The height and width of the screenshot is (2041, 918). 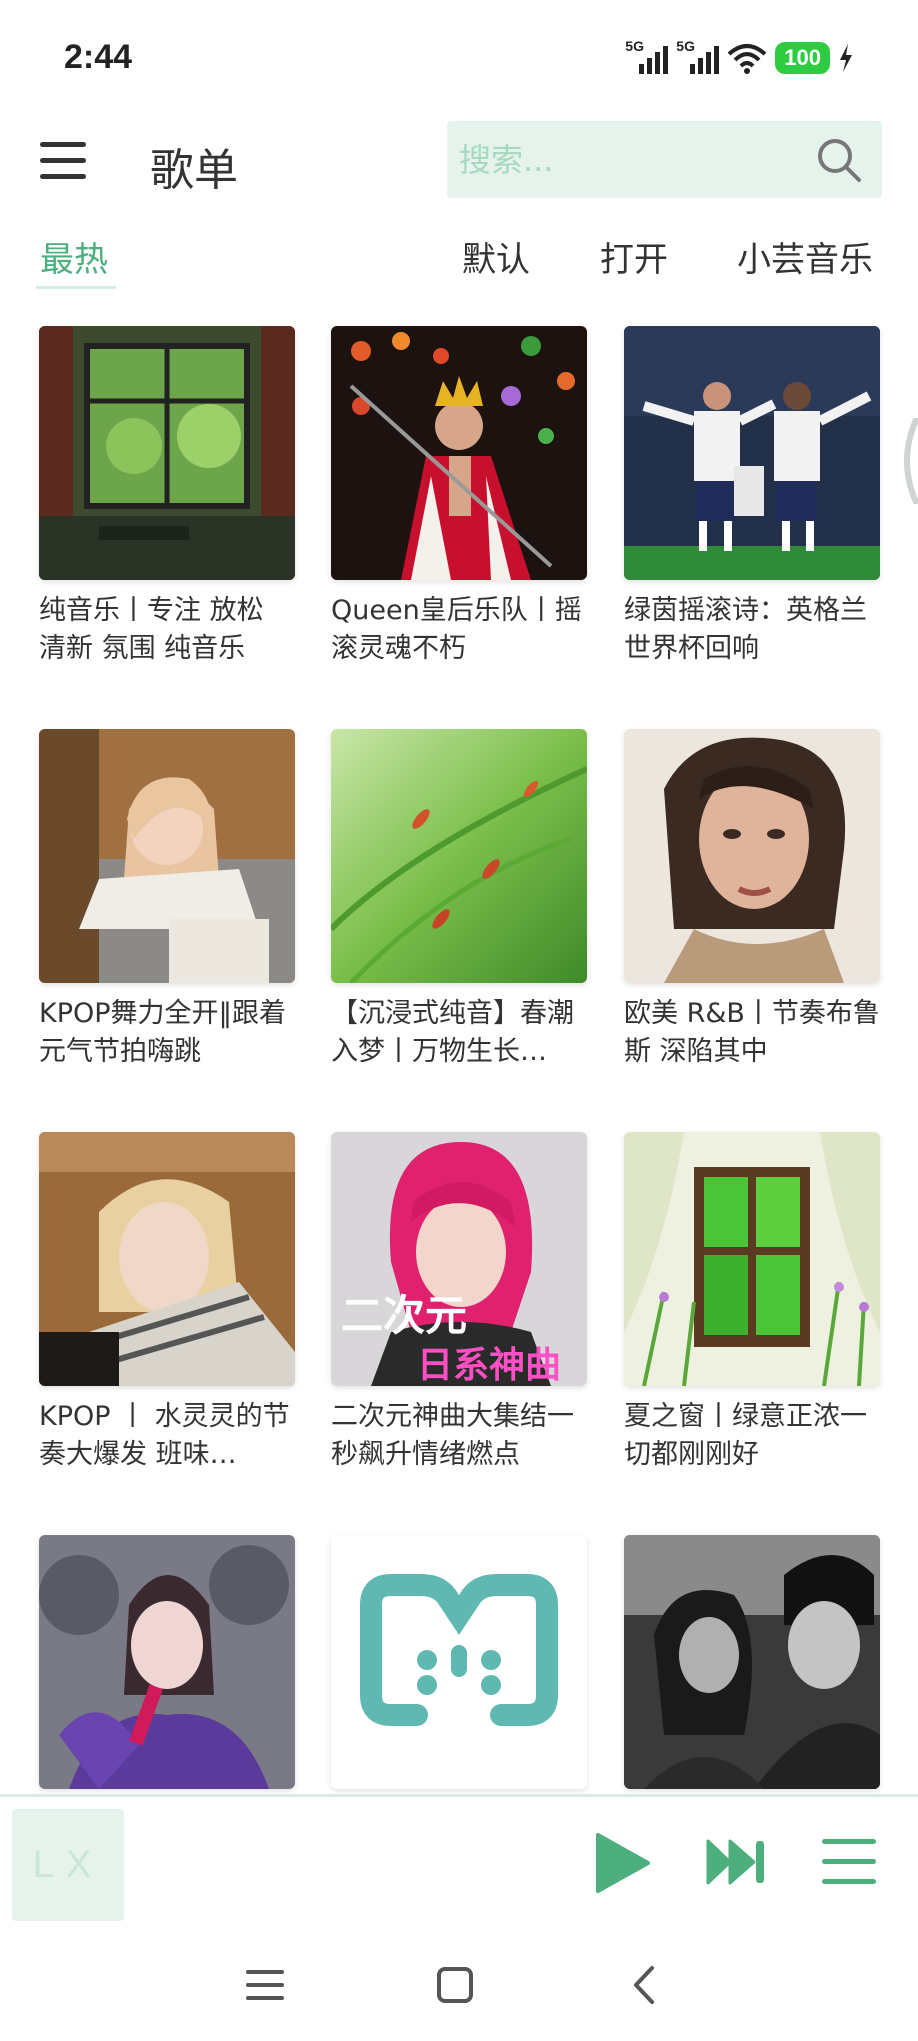 What do you see at coordinates (645, 1985) in the screenshot?
I see `back-icon` at bounding box center [645, 1985].